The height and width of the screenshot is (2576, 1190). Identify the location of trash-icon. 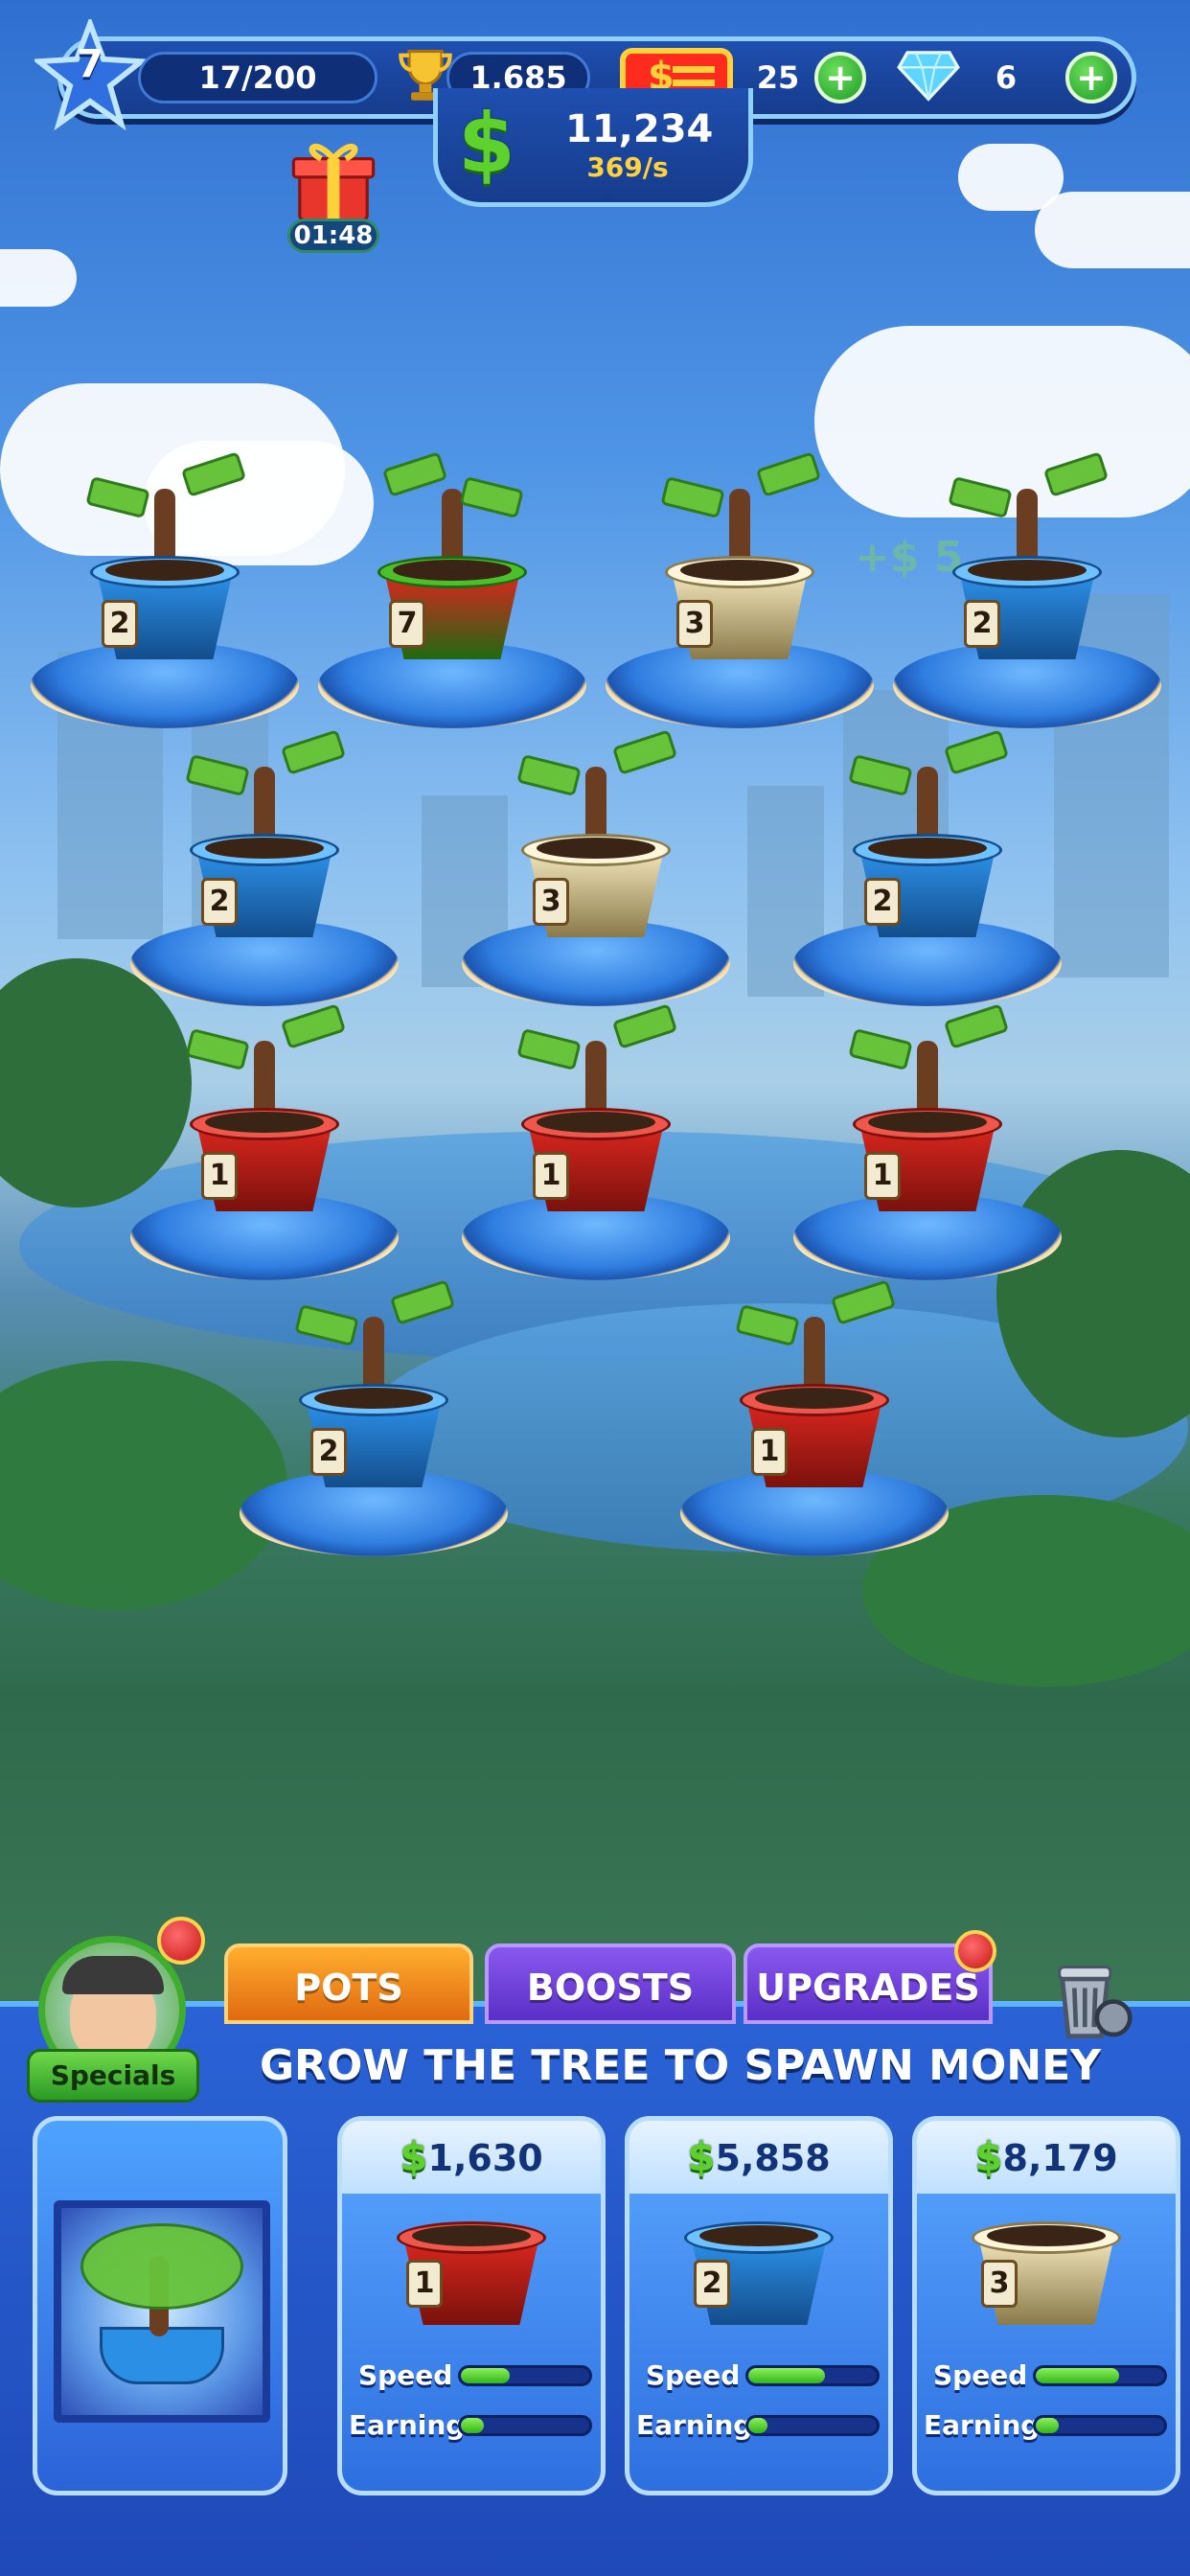
(1089, 2000).